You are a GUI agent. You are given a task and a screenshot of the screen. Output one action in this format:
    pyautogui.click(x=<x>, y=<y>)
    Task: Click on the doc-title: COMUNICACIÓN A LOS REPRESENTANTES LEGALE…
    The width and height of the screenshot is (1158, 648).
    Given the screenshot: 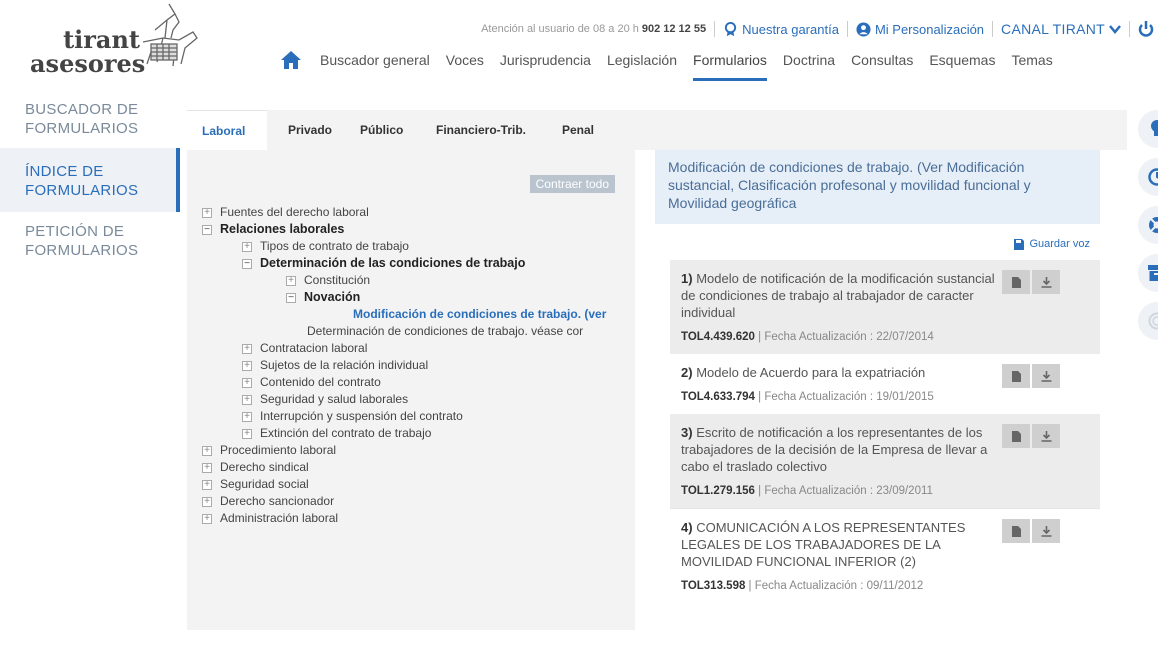 What is the action you would take?
    pyautogui.click(x=823, y=544)
    